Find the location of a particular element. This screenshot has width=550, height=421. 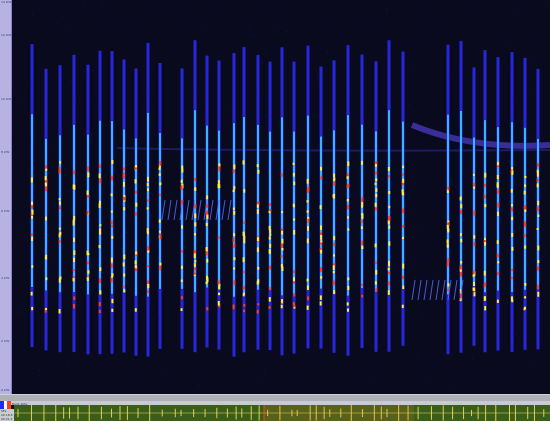

frequency-tick-label: 12 kHz is located at coordinates (6, 35).